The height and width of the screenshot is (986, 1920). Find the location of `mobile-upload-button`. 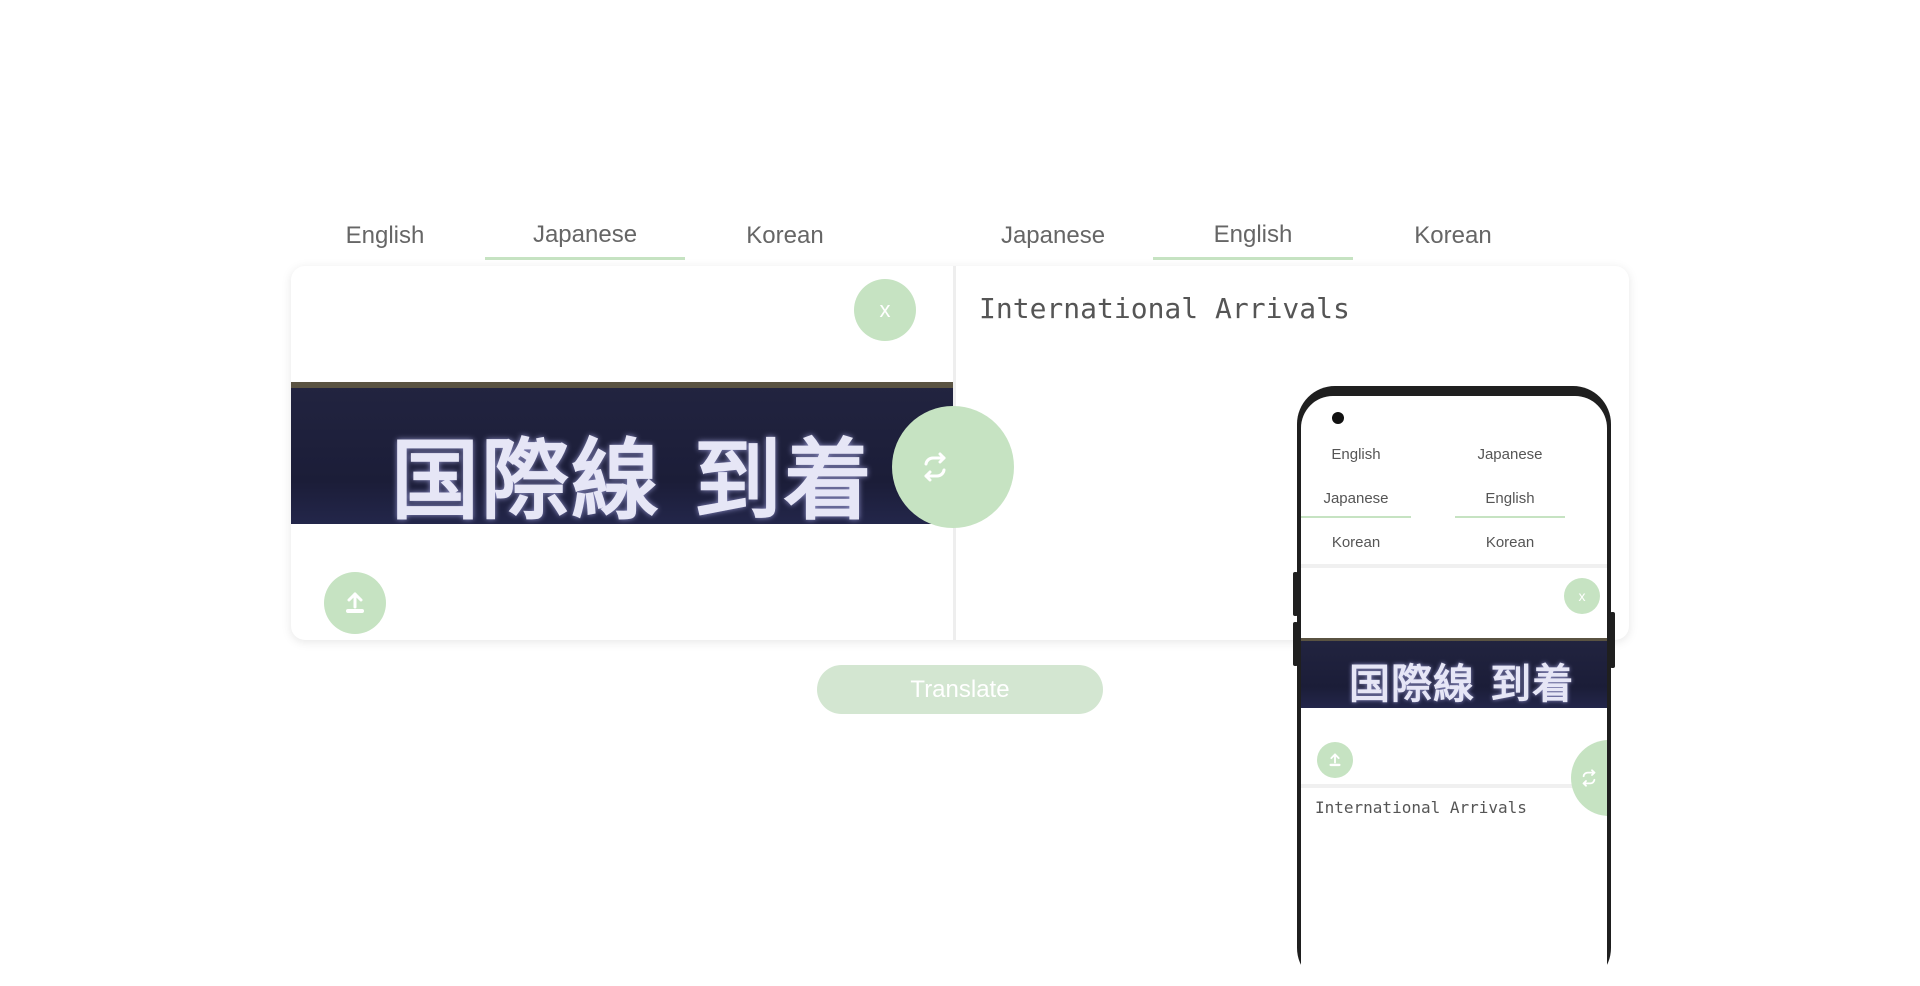

mobile-upload-button is located at coordinates (1335, 760).